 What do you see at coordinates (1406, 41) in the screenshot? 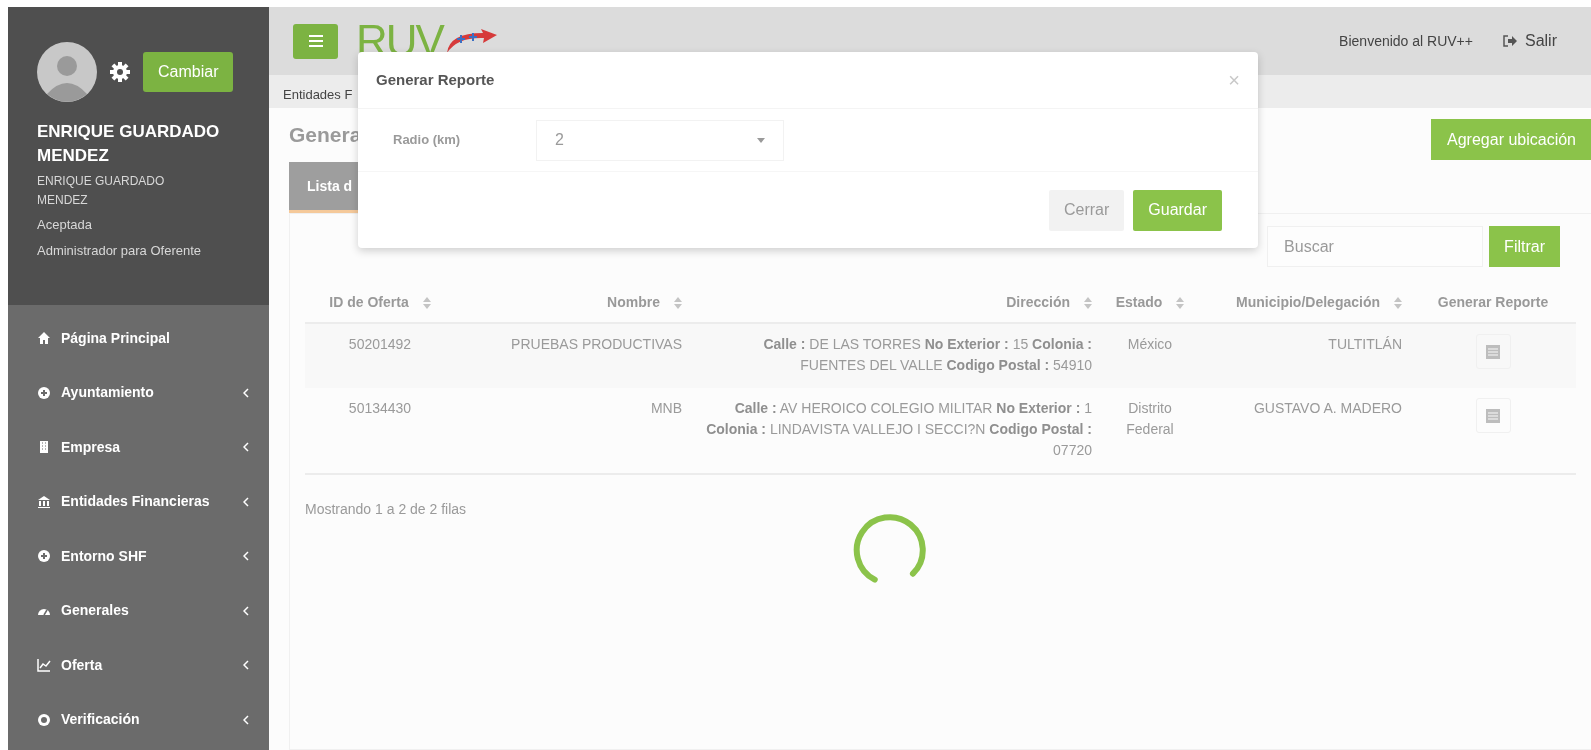
I see `welcome-text: Bienvenido al RUV++` at bounding box center [1406, 41].